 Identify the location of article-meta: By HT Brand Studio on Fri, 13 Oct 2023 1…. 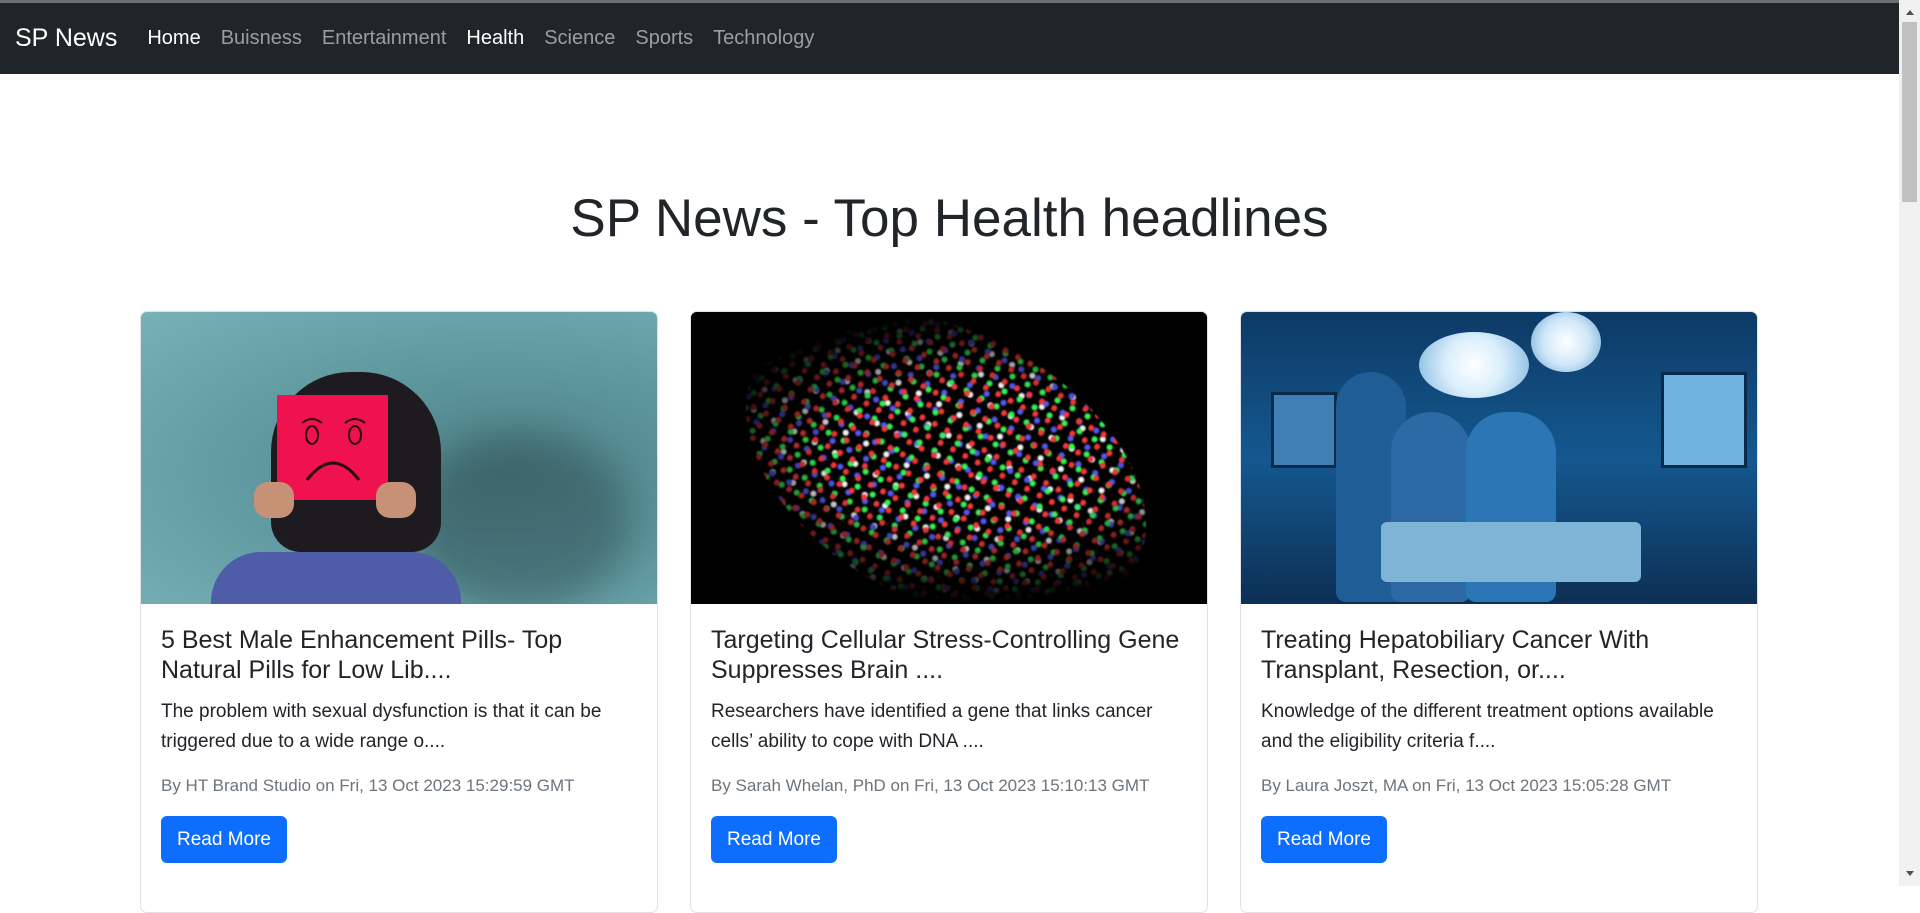
(368, 785).